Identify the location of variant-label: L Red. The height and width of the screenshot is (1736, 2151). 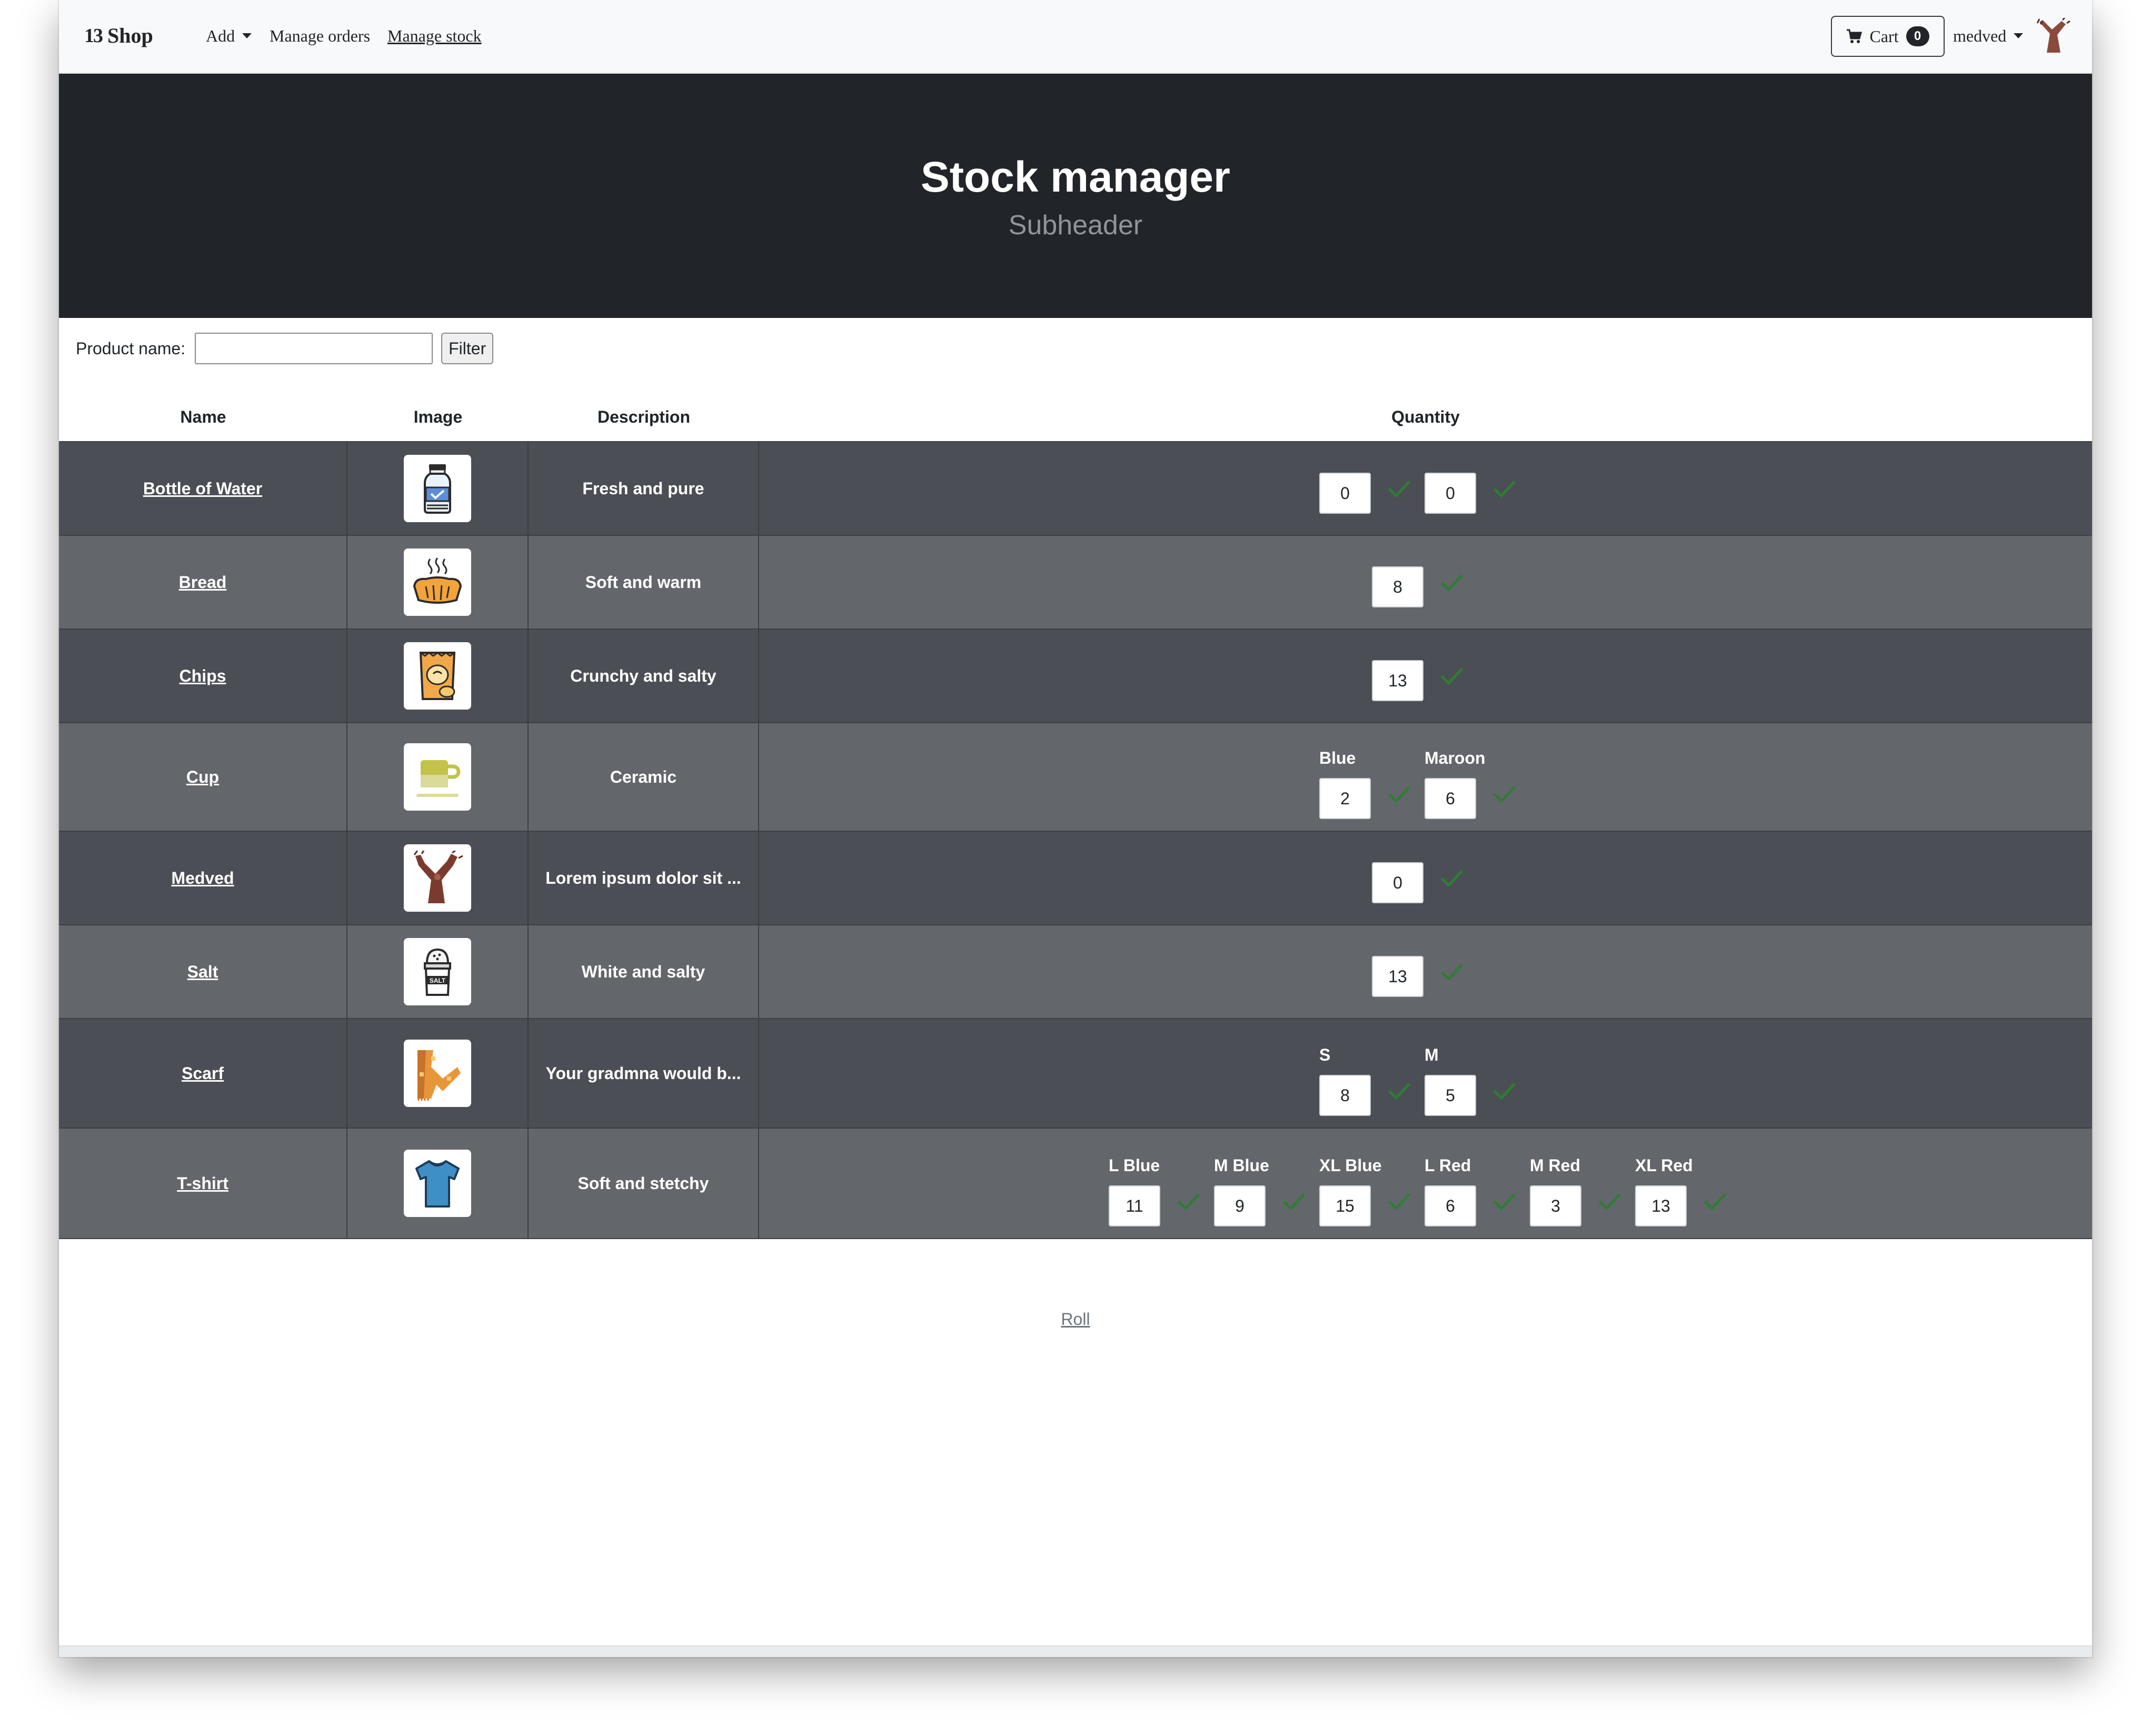
(1448, 1166).